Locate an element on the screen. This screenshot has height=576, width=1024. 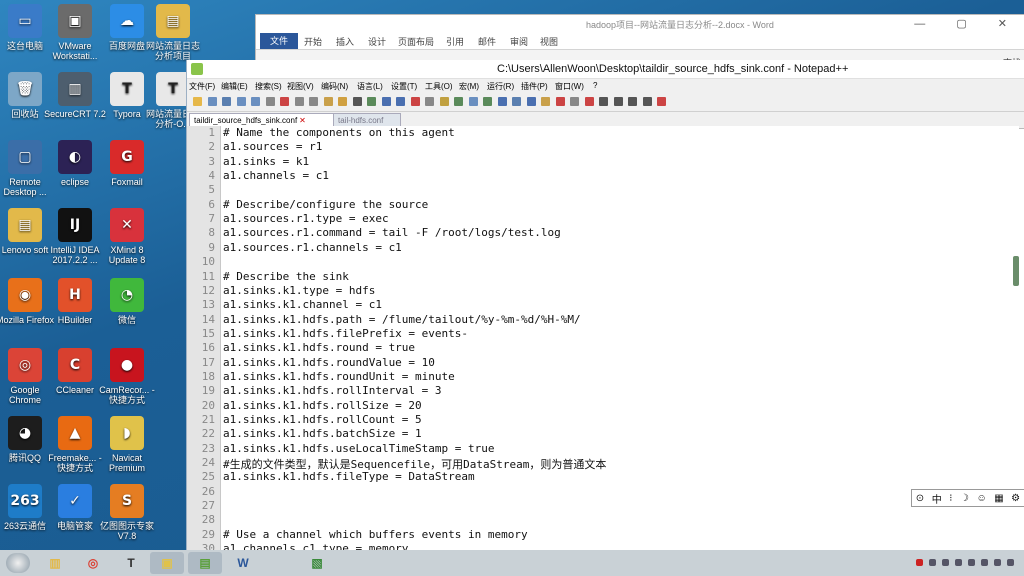
code-line: a1.sinks.k1.hdfs.roundValue = 10 is located at coordinates (329, 362).